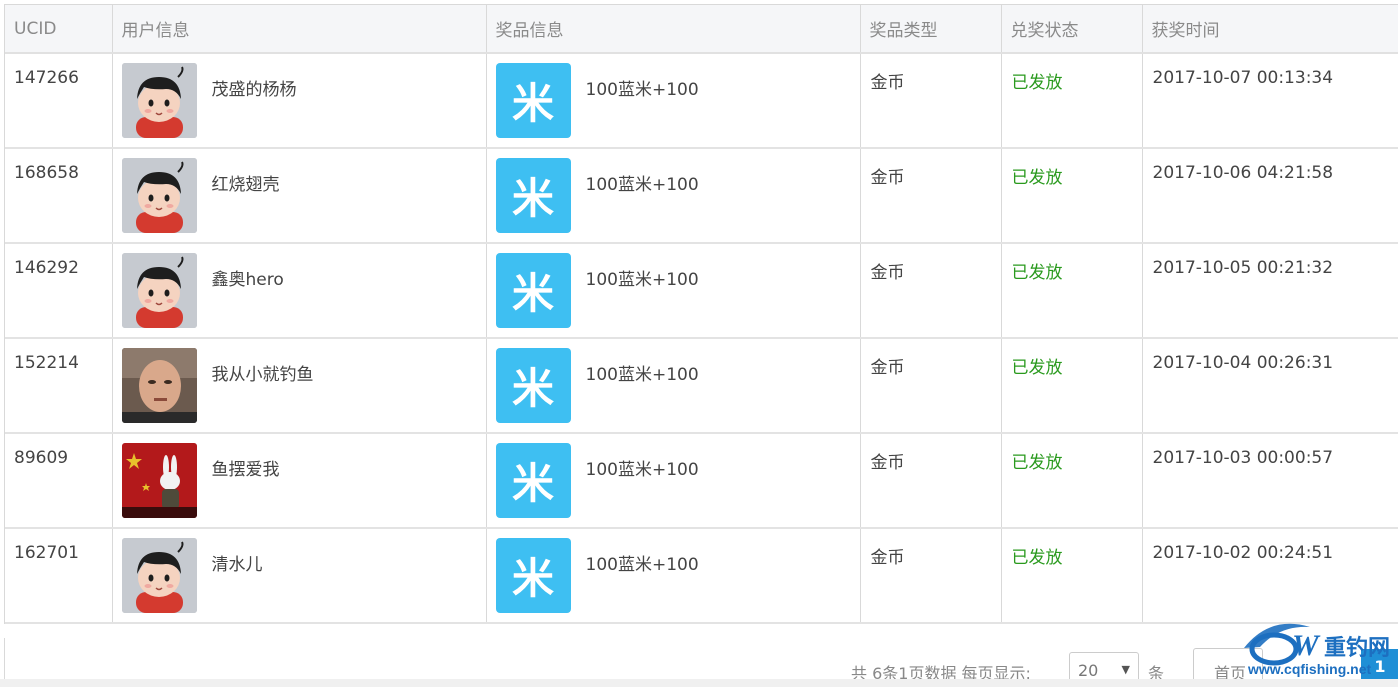 This screenshot has height=687, width=1398. Describe the element at coordinates (46, 173) in the screenshot. I see `ucid-text: 168658` at that location.